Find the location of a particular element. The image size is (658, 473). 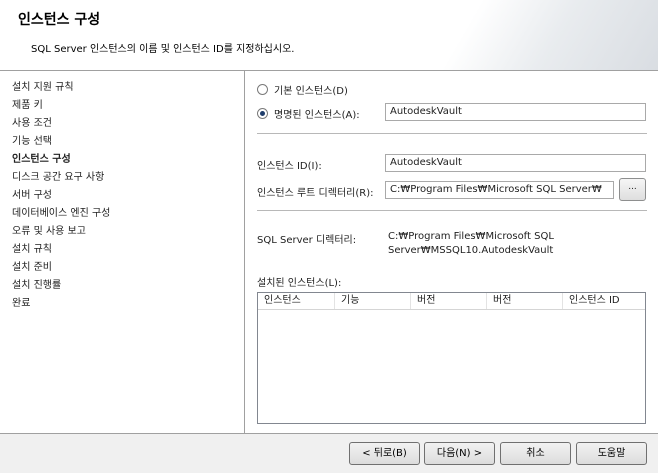

help-button: 도움말 is located at coordinates (611, 453).